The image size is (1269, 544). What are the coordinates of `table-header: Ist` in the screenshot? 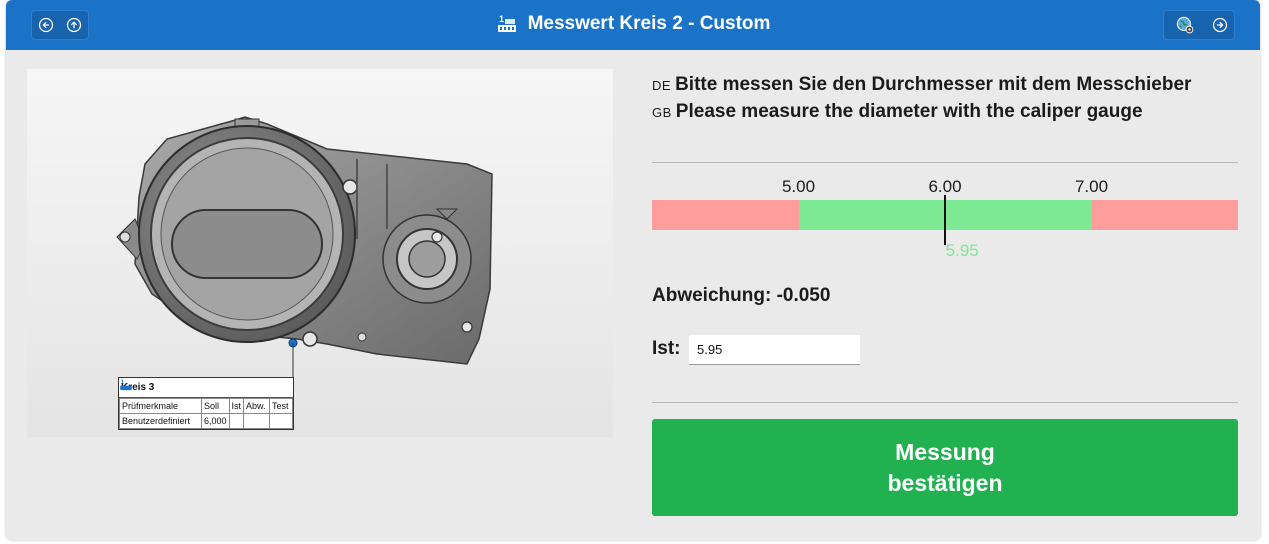 It's located at (236, 406).